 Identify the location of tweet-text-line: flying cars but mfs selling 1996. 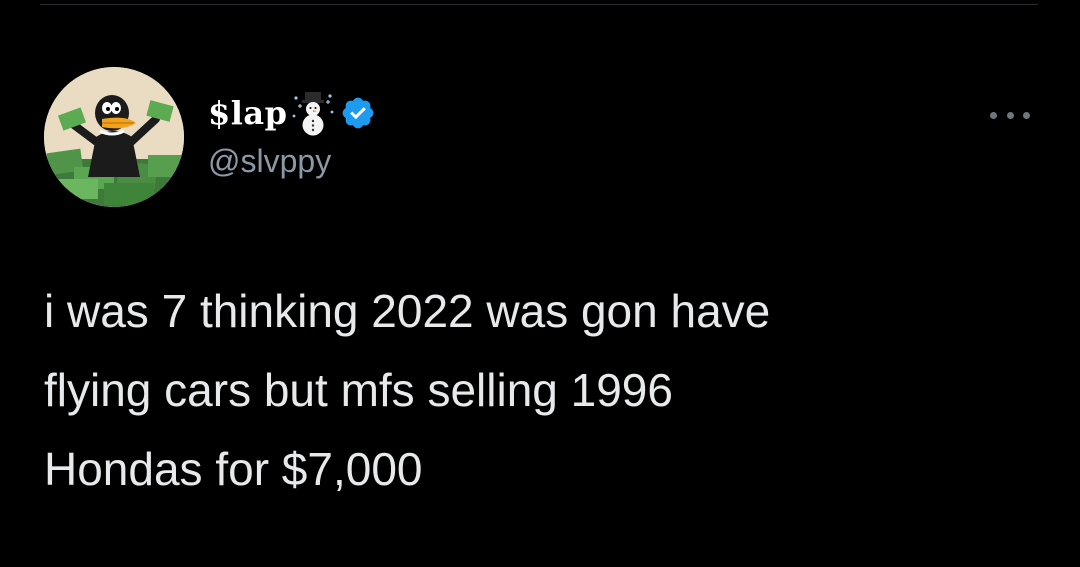
(358, 390).